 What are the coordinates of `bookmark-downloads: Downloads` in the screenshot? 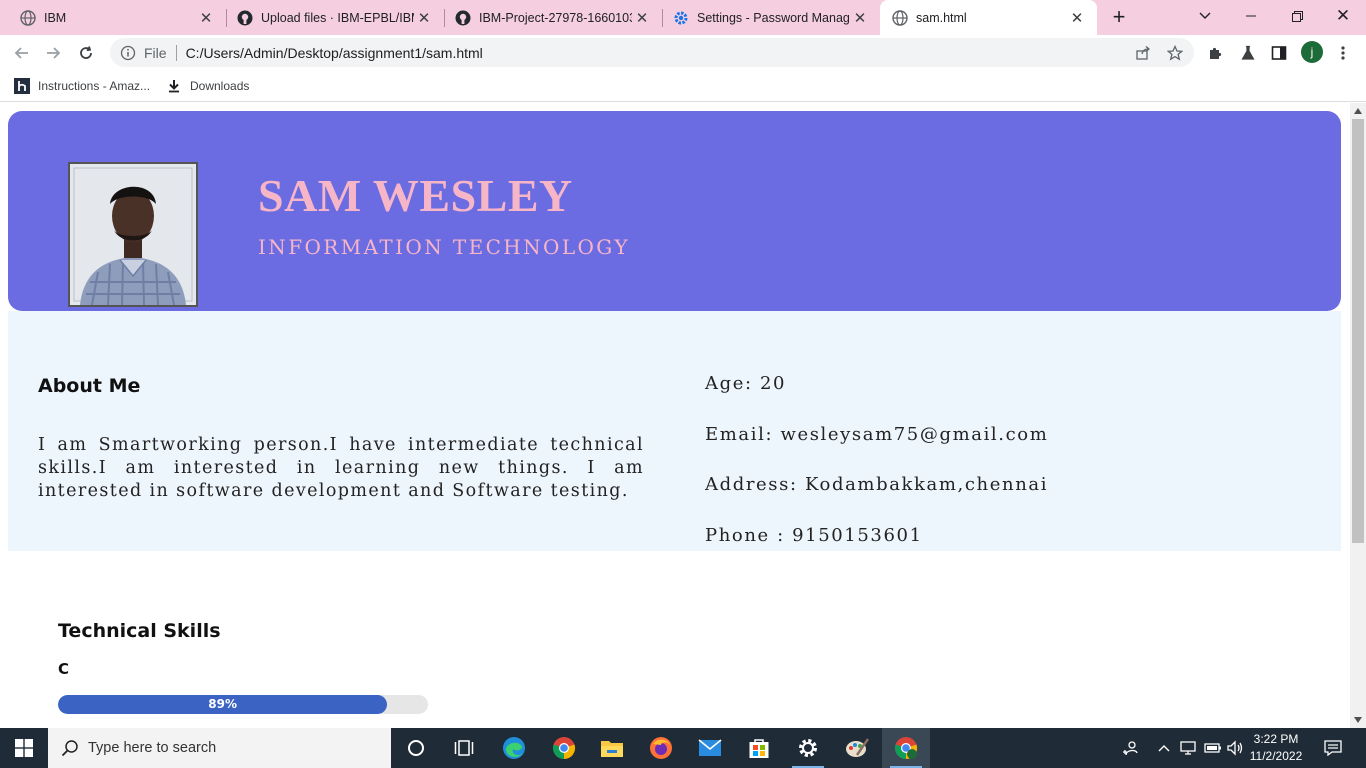 It's located at (207, 86).